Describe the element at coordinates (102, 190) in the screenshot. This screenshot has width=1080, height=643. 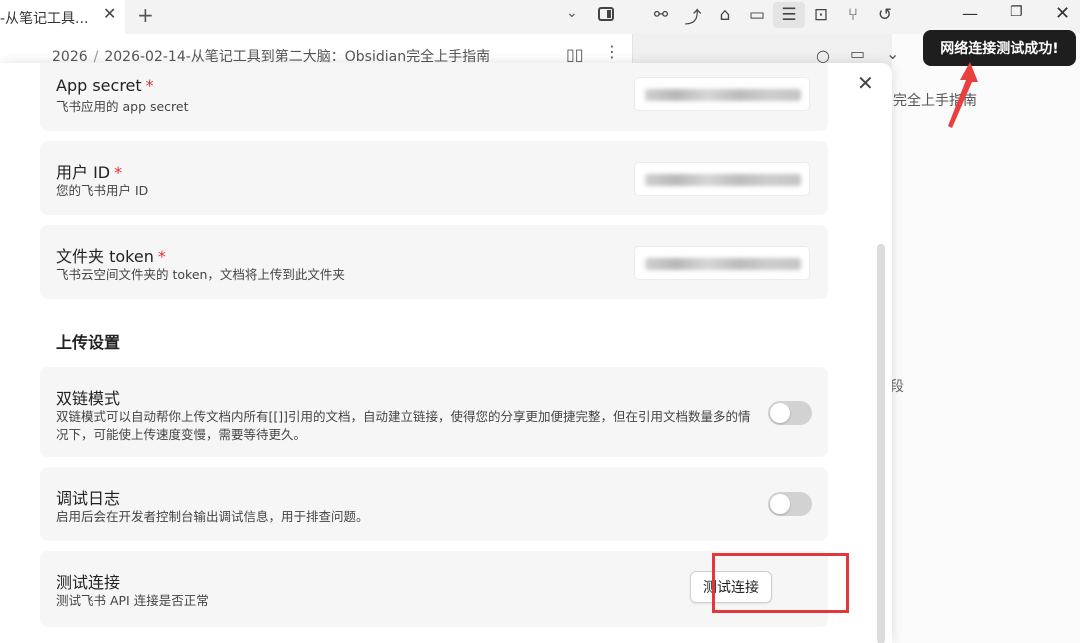
I see `setting-desc: 您的飞书用户 ID` at that location.